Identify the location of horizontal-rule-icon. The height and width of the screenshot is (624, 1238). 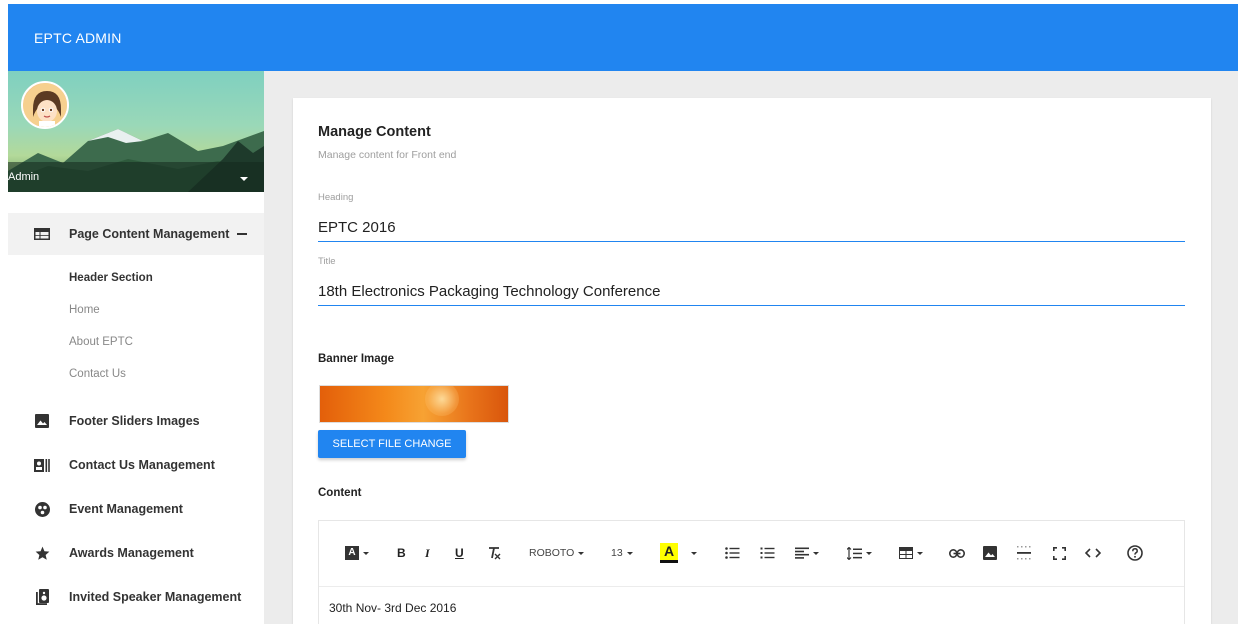
(1024, 553).